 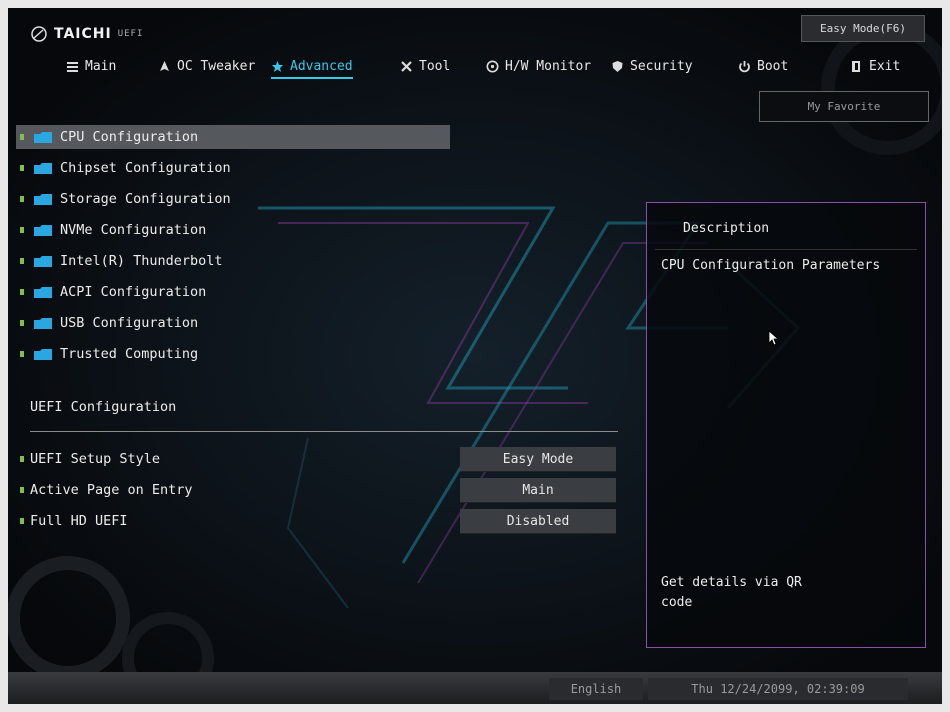 I want to click on menu-item-label: Storage Configuration, so click(x=145, y=199).